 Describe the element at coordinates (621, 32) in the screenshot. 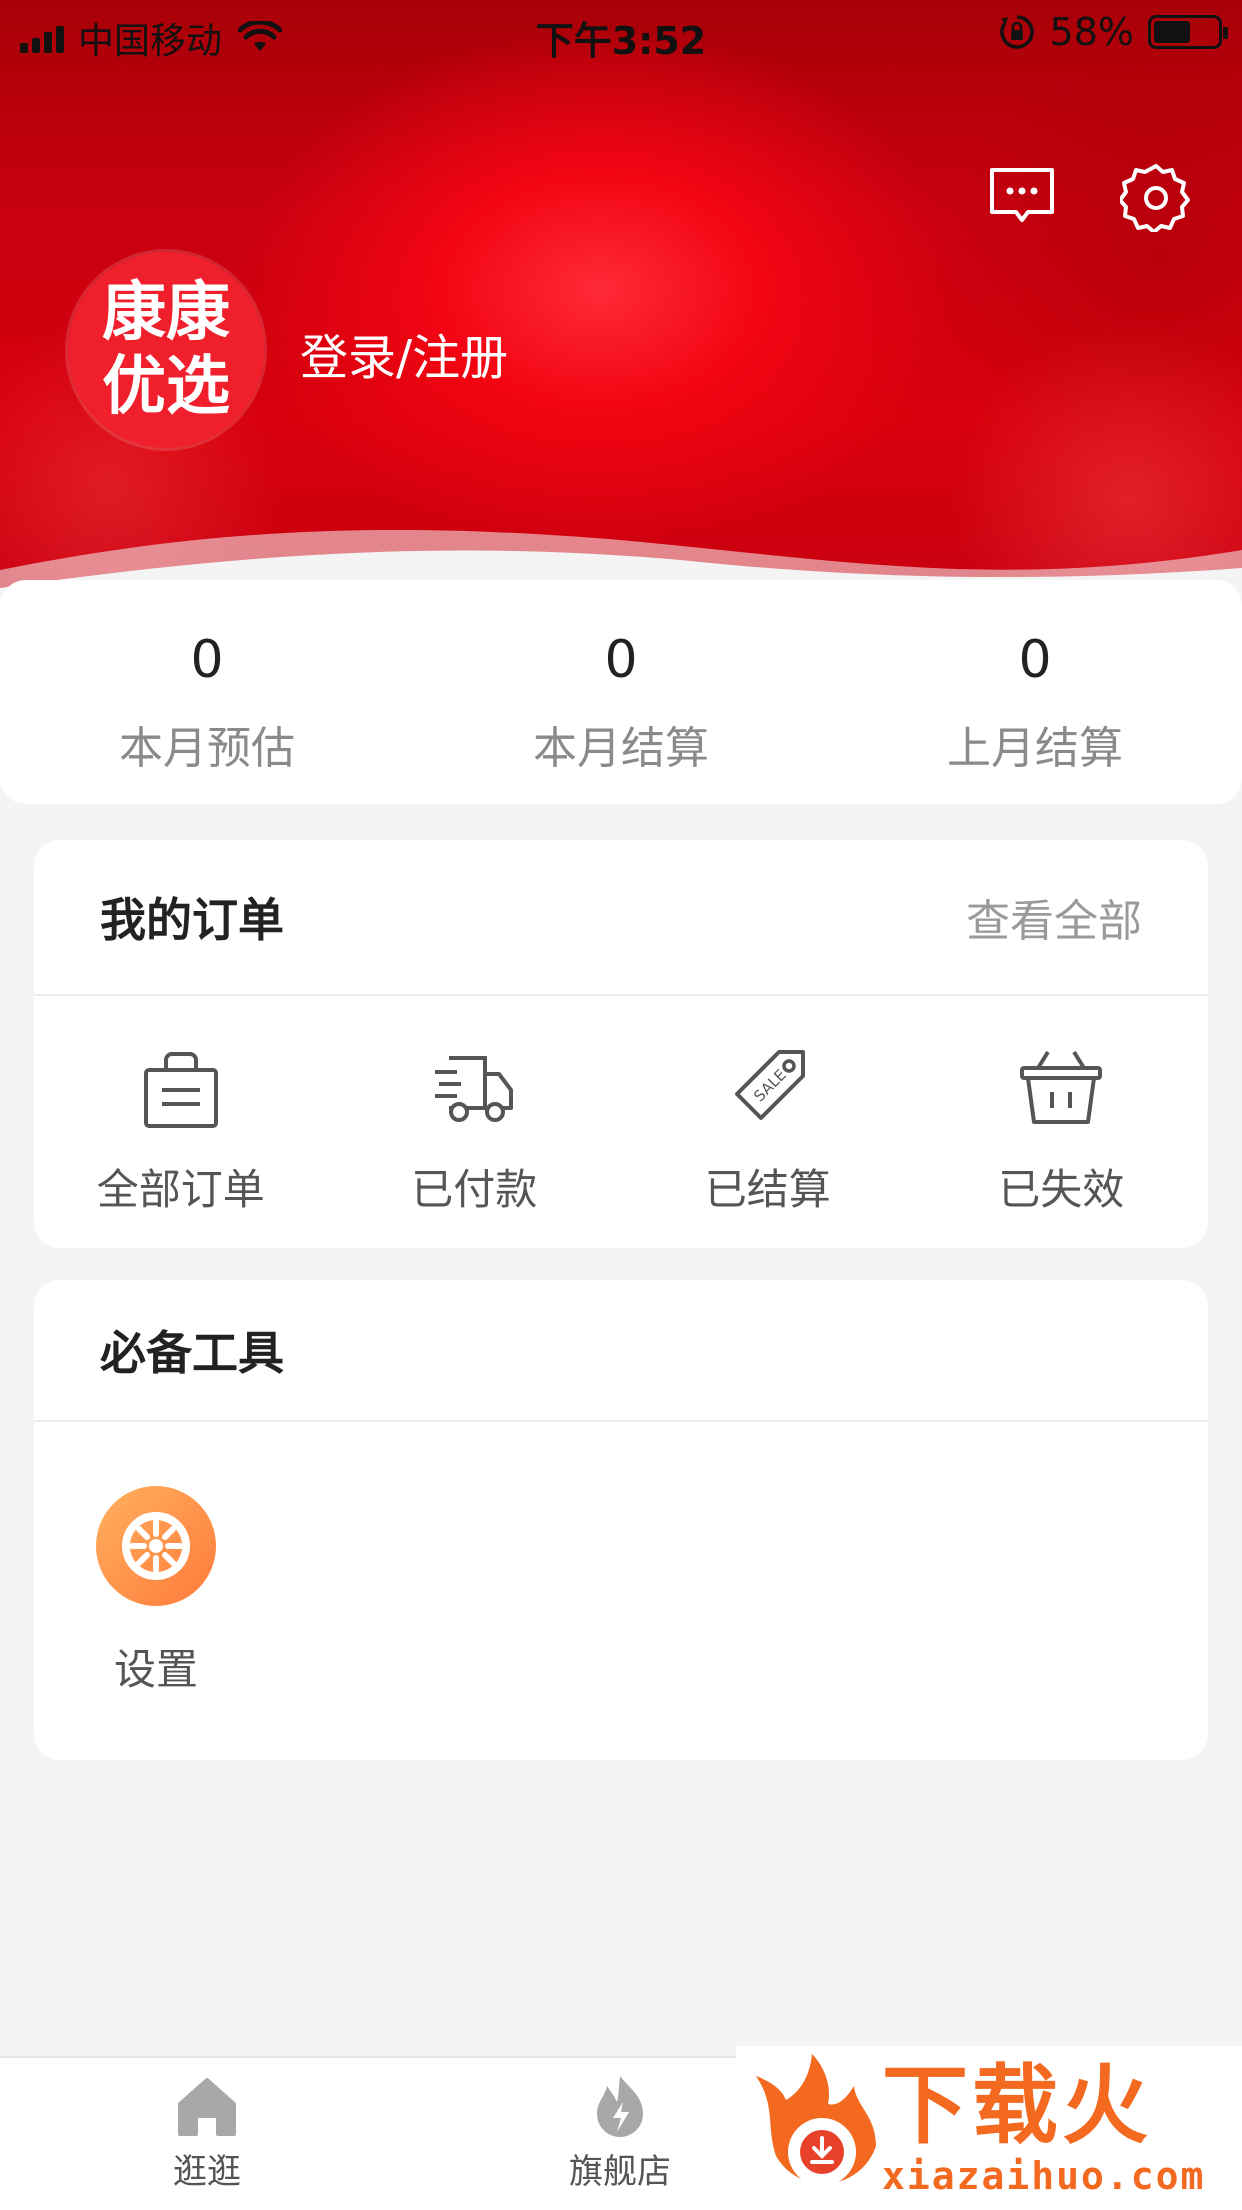

I see `status-bar: 中国移动 下午3:52 58%` at that location.